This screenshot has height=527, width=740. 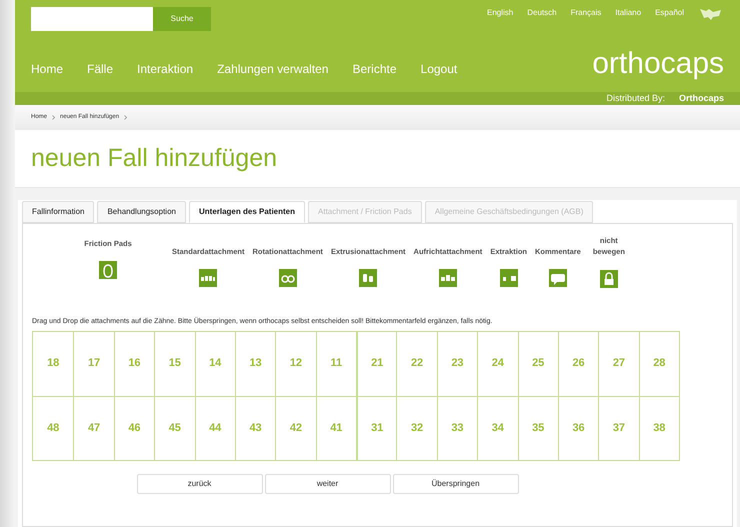 I want to click on nav-button: zurück, so click(x=199, y=484).